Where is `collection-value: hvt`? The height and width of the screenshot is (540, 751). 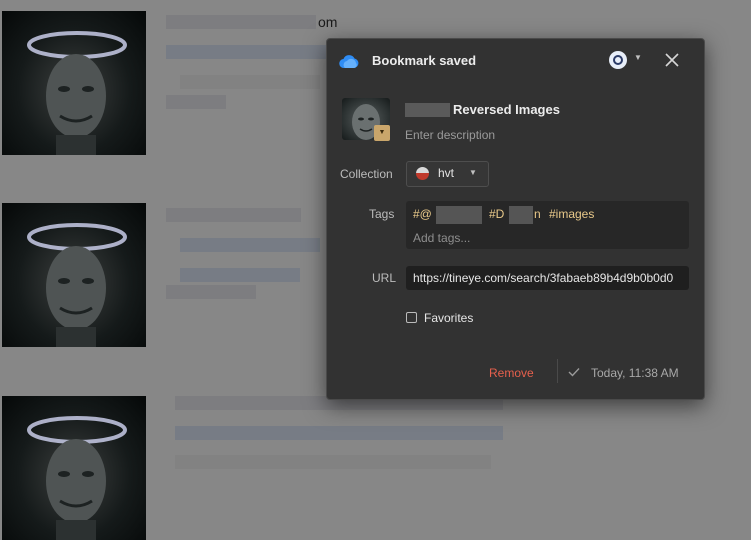
collection-value: hvt is located at coordinates (446, 173).